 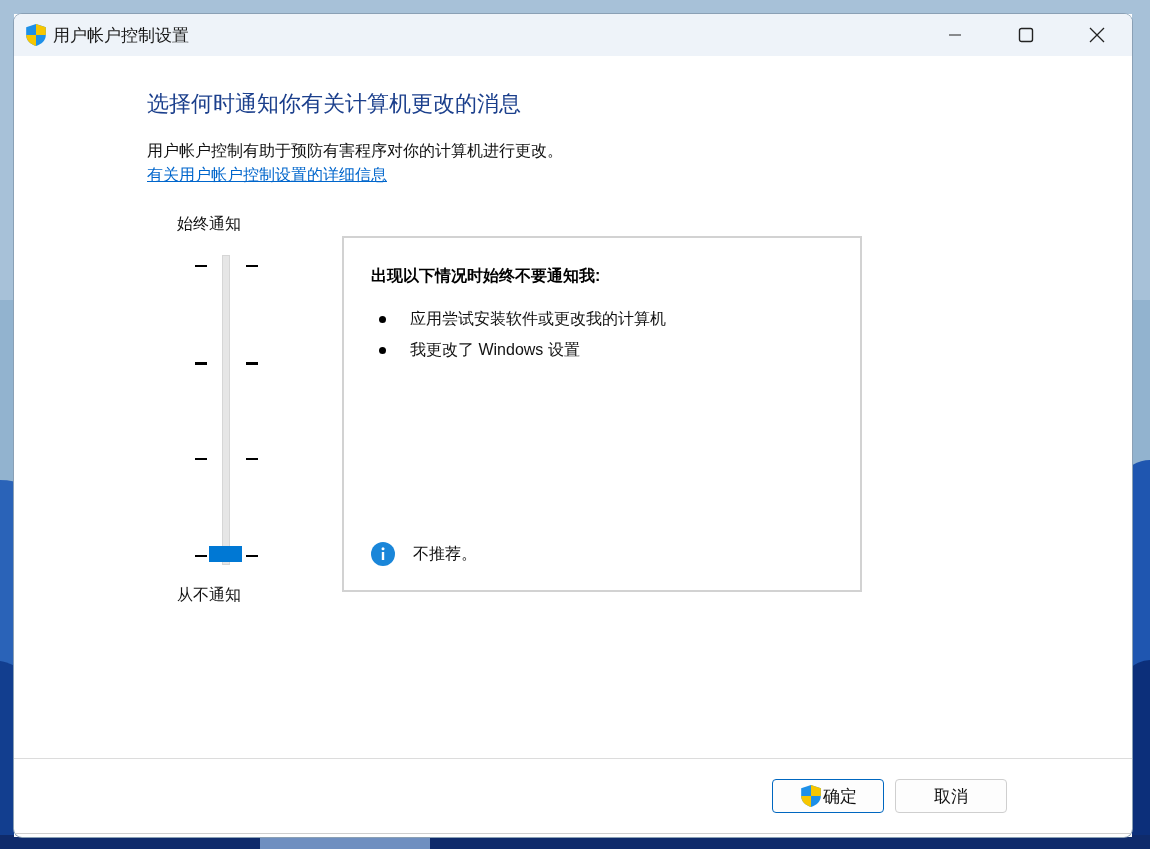 What do you see at coordinates (951, 796) in the screenshot?
I see `cancel-button: 取消` at bounding box center [951, 796].